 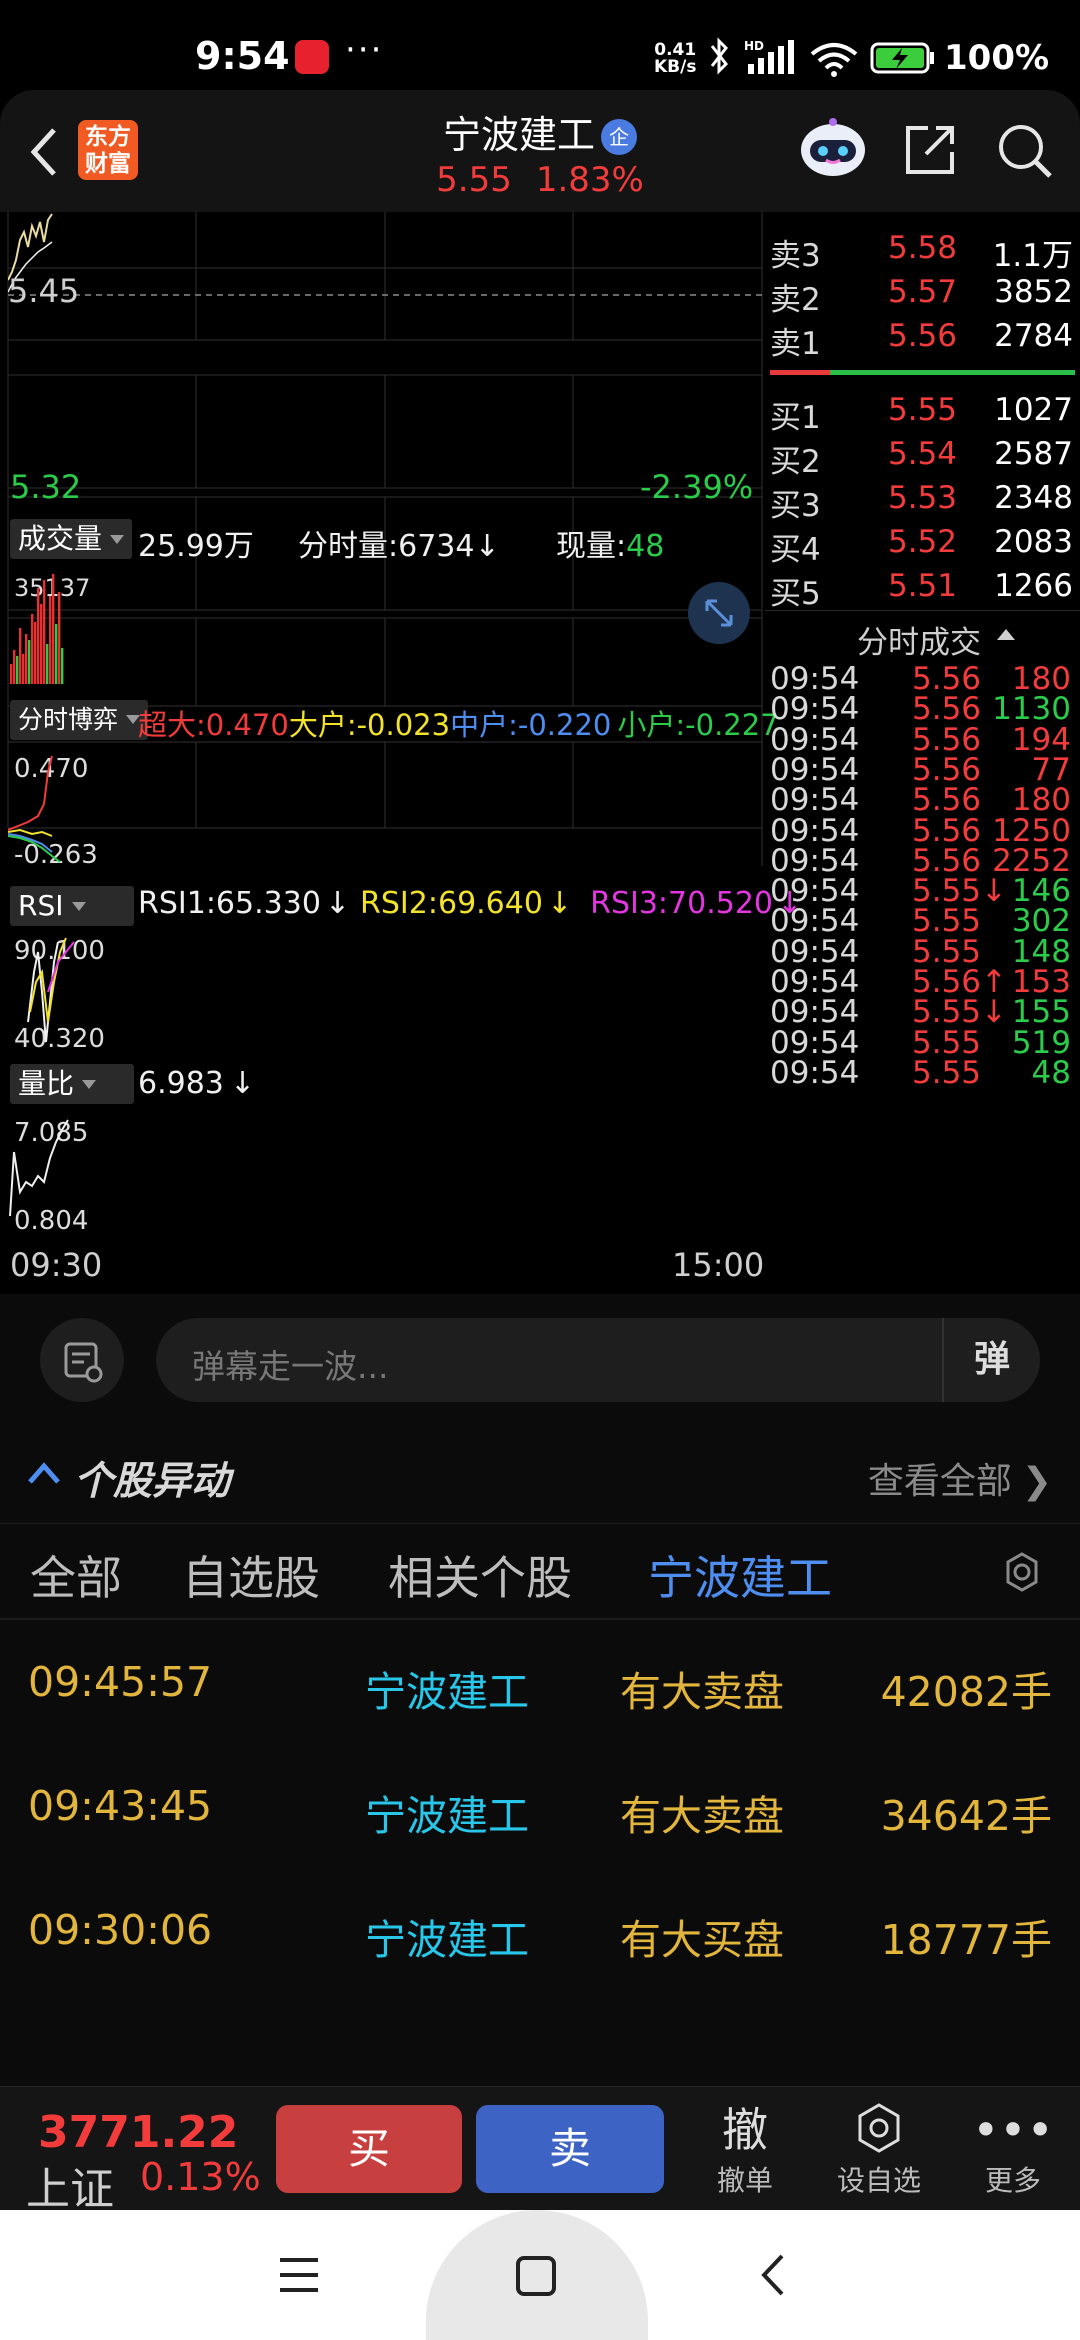 I want to click on tick-row: 09:54 5.55 519, so click(x=920, y=1042).